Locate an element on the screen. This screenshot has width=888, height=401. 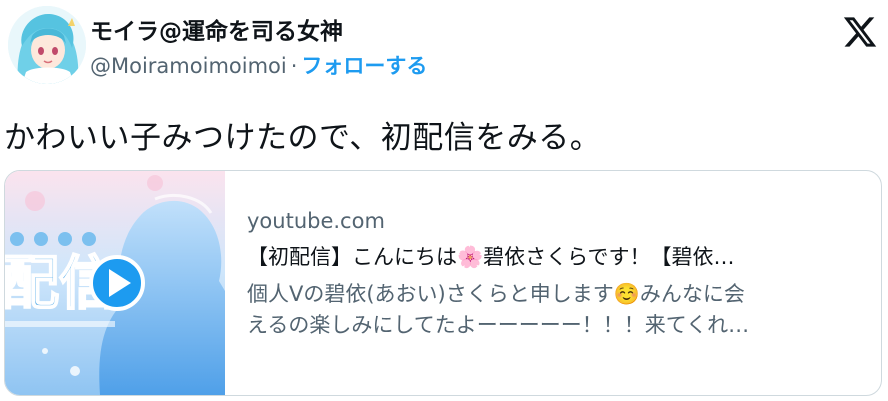
card-description-line: 個人Vの碧依(あおい)さくらと申します☺️みんなに会 is located at coordinates (496, 294).